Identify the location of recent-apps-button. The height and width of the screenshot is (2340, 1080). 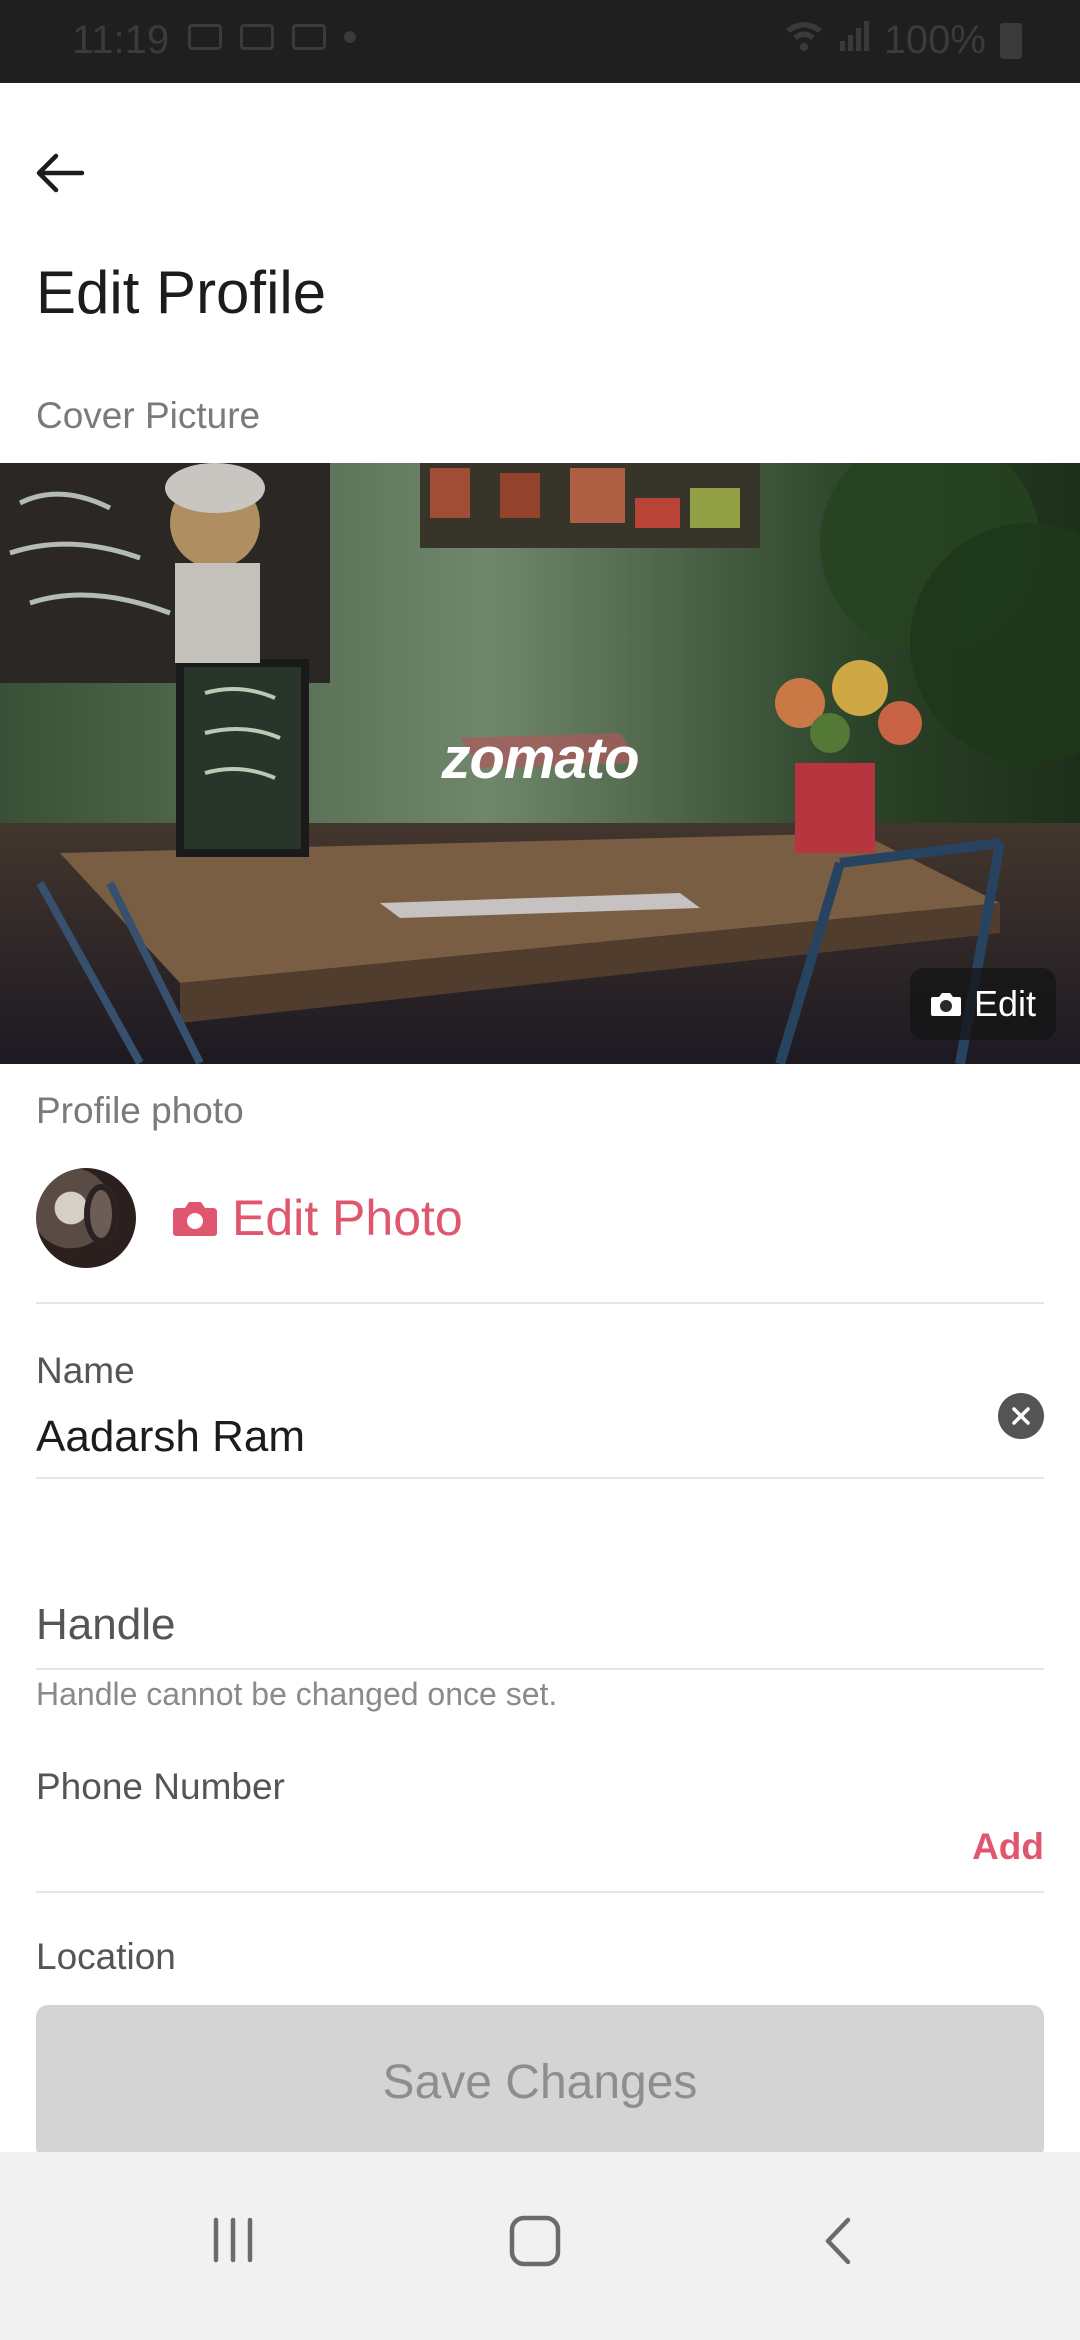
(233, 2242).